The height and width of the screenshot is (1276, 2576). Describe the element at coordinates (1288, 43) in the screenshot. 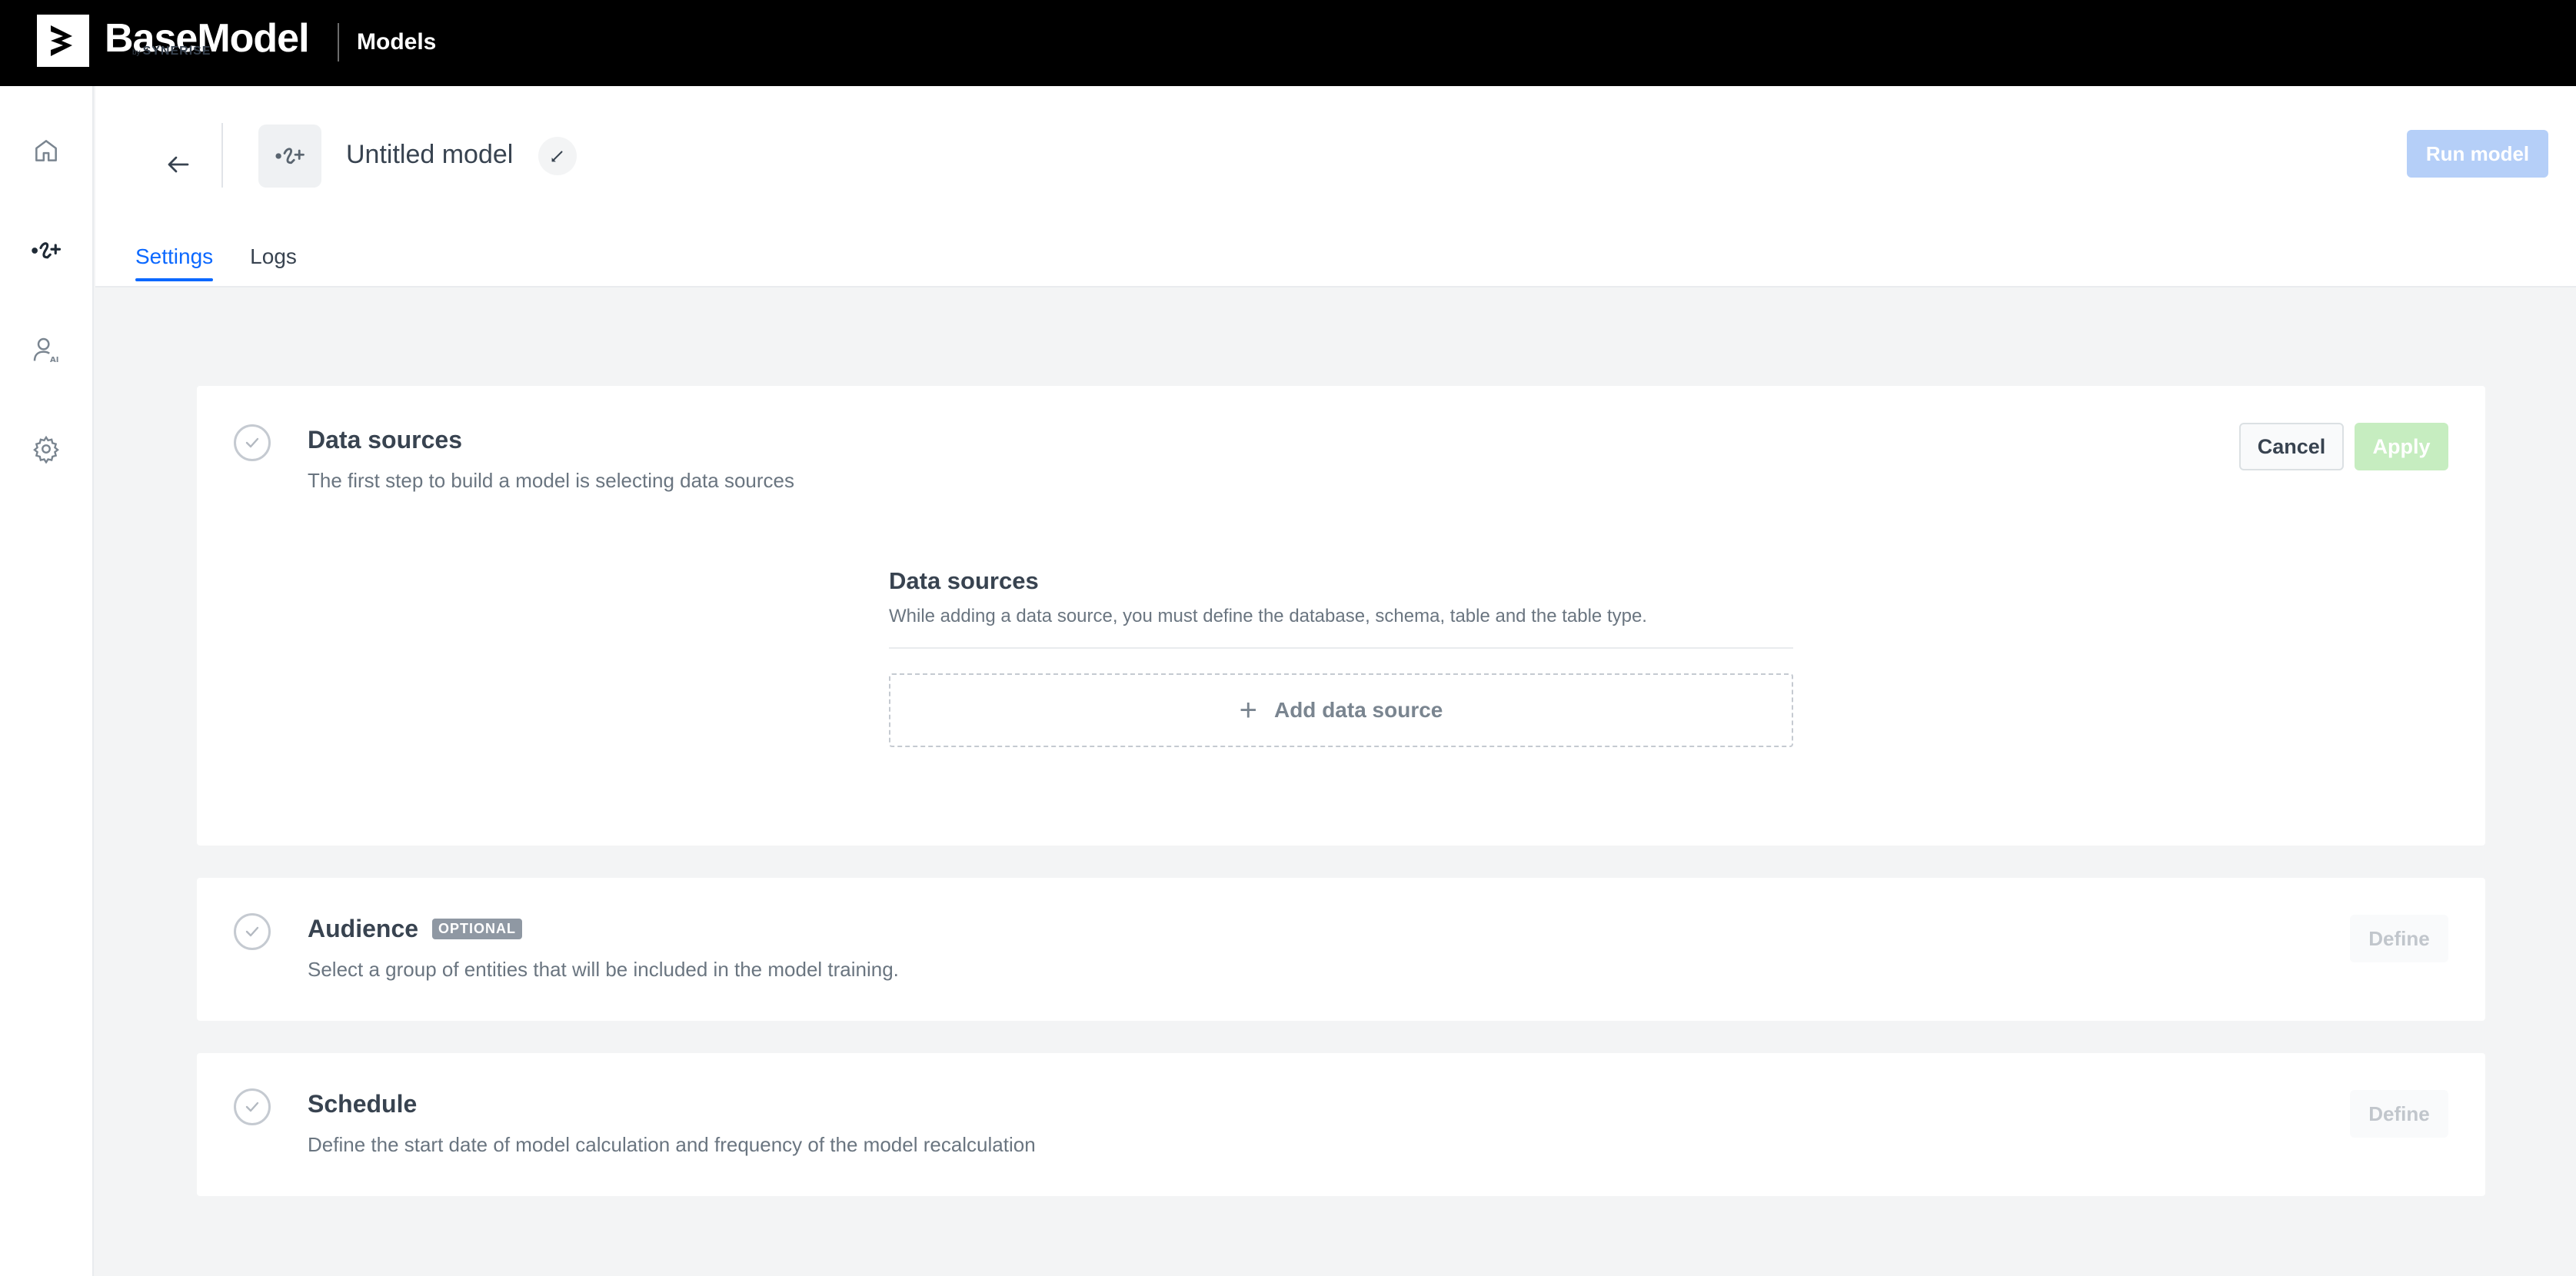

I see `top-bar: BaseModel by SYNERISE Models` at that location.